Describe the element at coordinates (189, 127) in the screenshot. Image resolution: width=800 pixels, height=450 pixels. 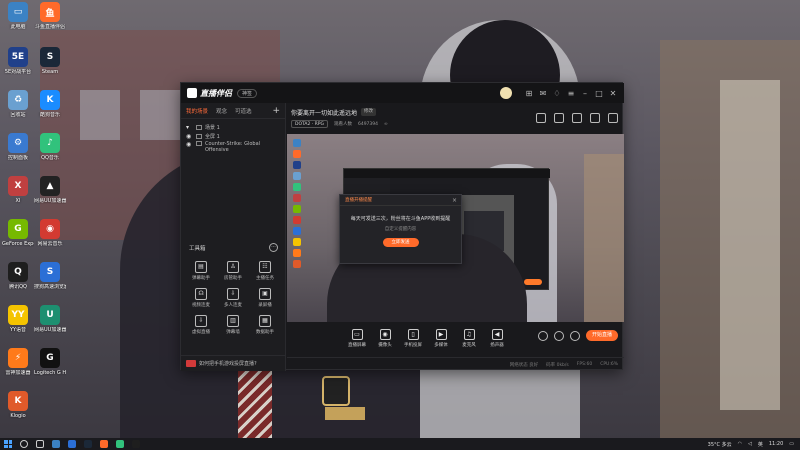
I see `chevron-down-icon: ▾` at that location.